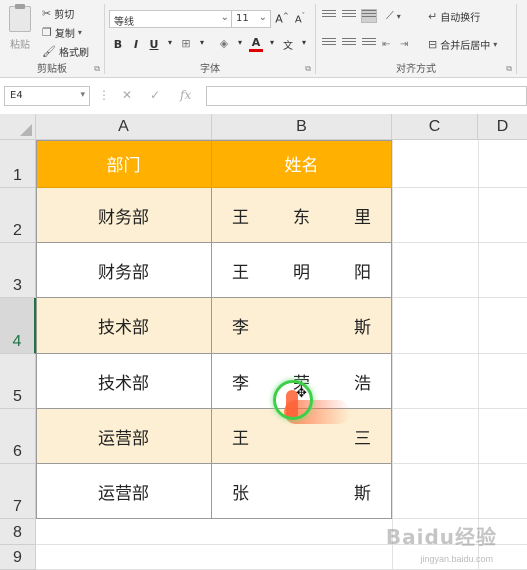 This screenshot has height=570, width=527. I want to click on row-header-3: 3, so click(18, 270).